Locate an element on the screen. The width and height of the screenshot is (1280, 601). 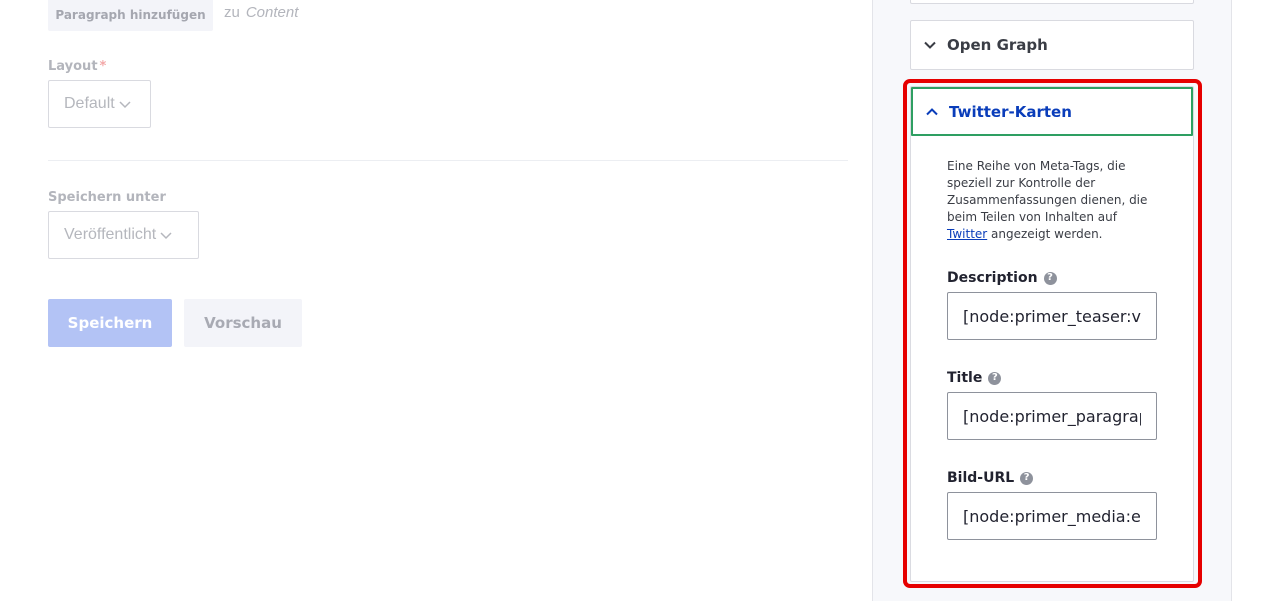
save-as-label: Speichern unter is located at coordinates (107, 197).